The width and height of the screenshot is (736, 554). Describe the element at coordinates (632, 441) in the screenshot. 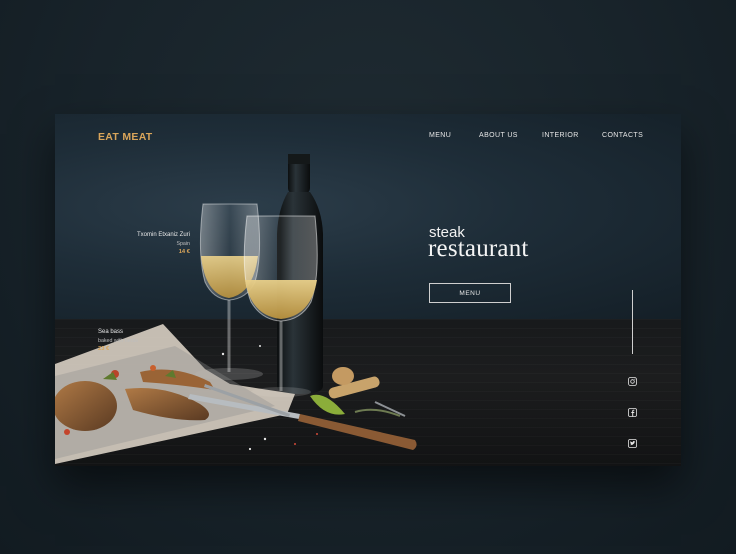

I see `twitter-icon` at that location.